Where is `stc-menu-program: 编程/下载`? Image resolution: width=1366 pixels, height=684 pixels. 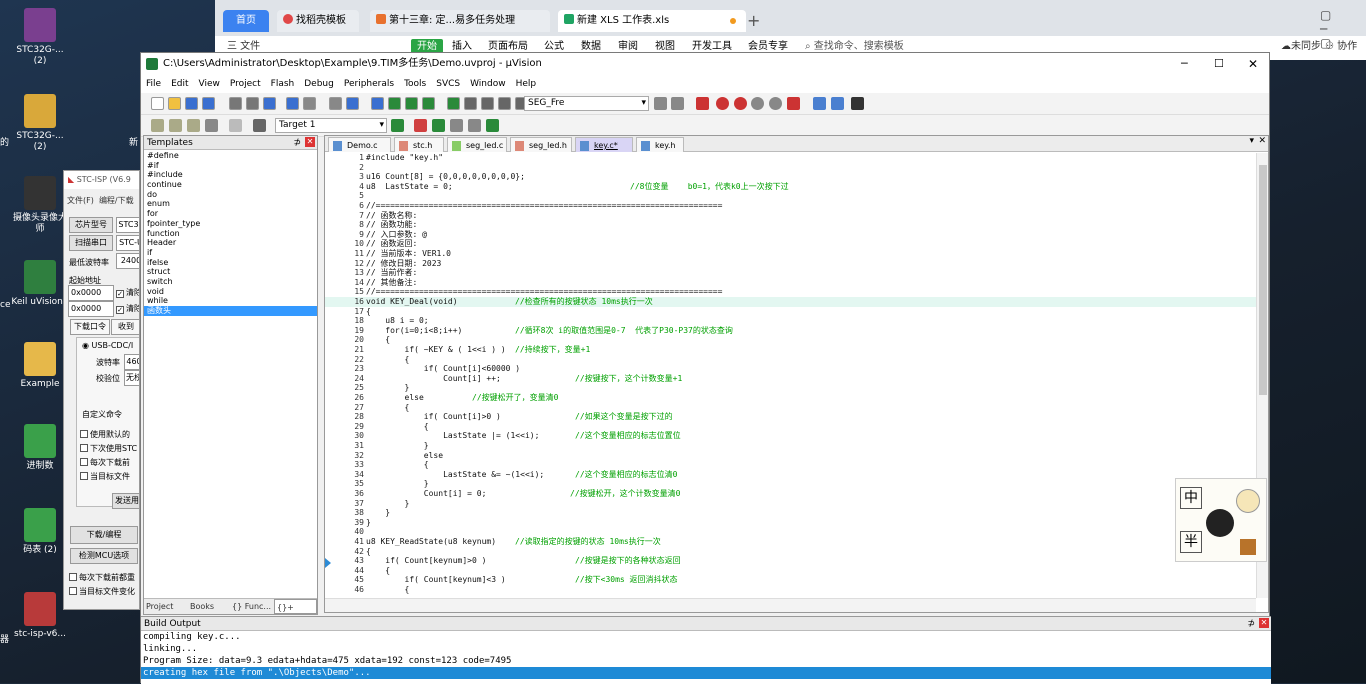
stc-menu-program: 编程/下载 is located at coordinates (116, 200).